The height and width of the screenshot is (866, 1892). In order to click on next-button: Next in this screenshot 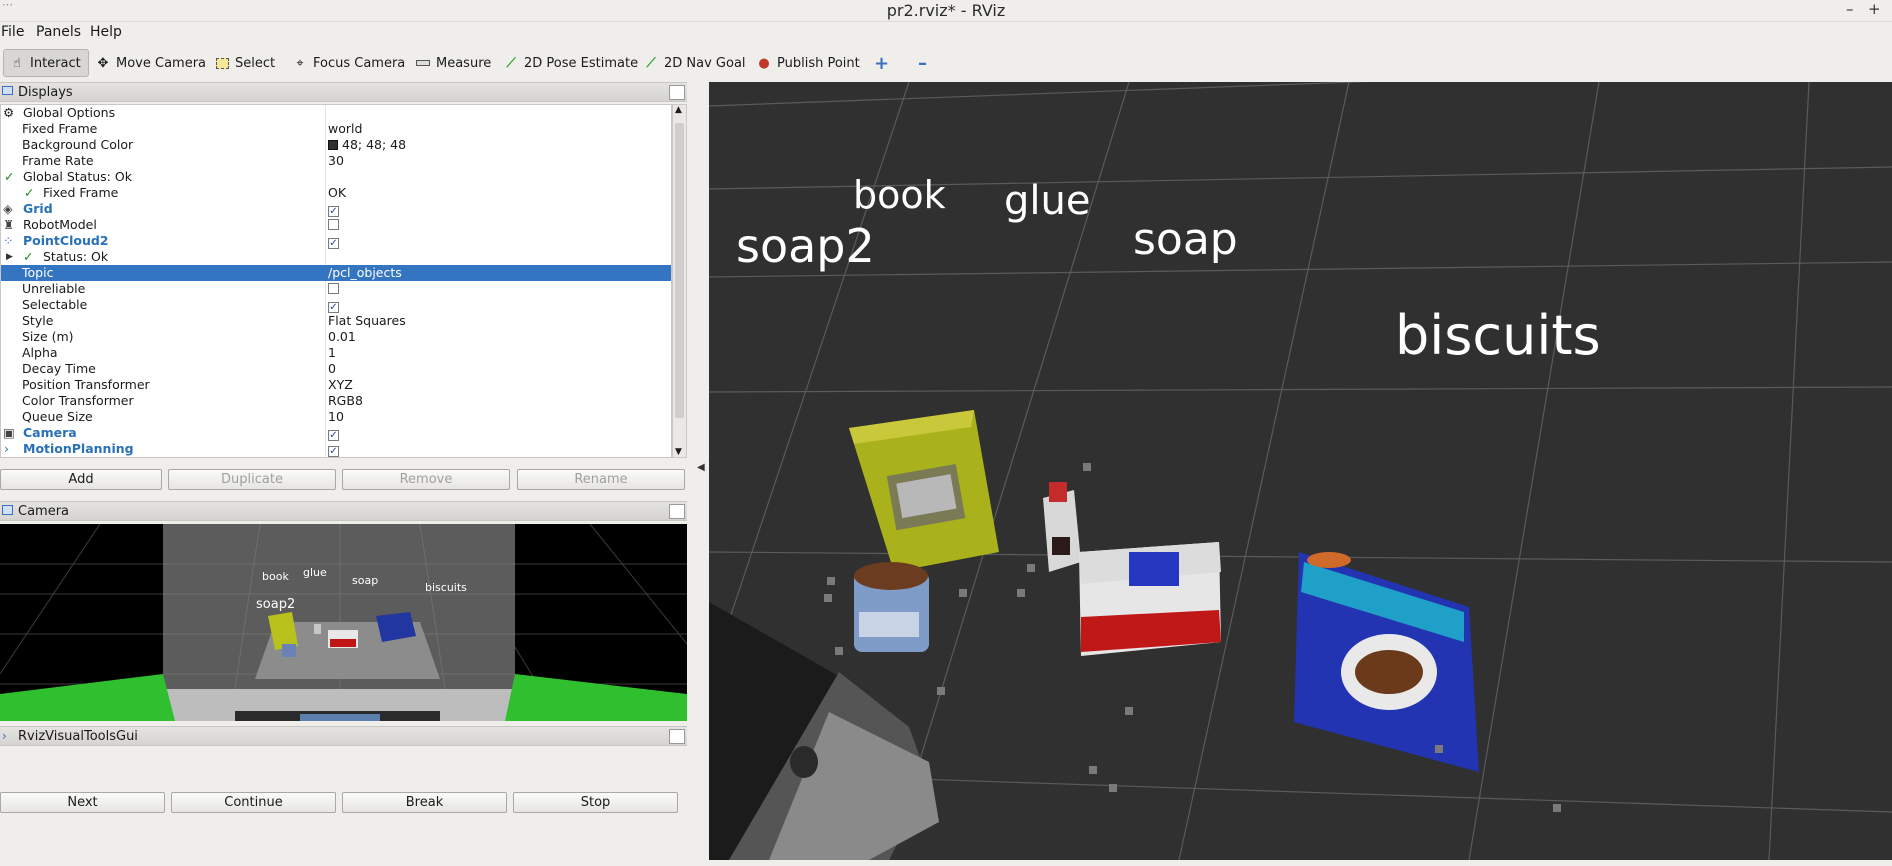, I will do `click(82, 802)`.